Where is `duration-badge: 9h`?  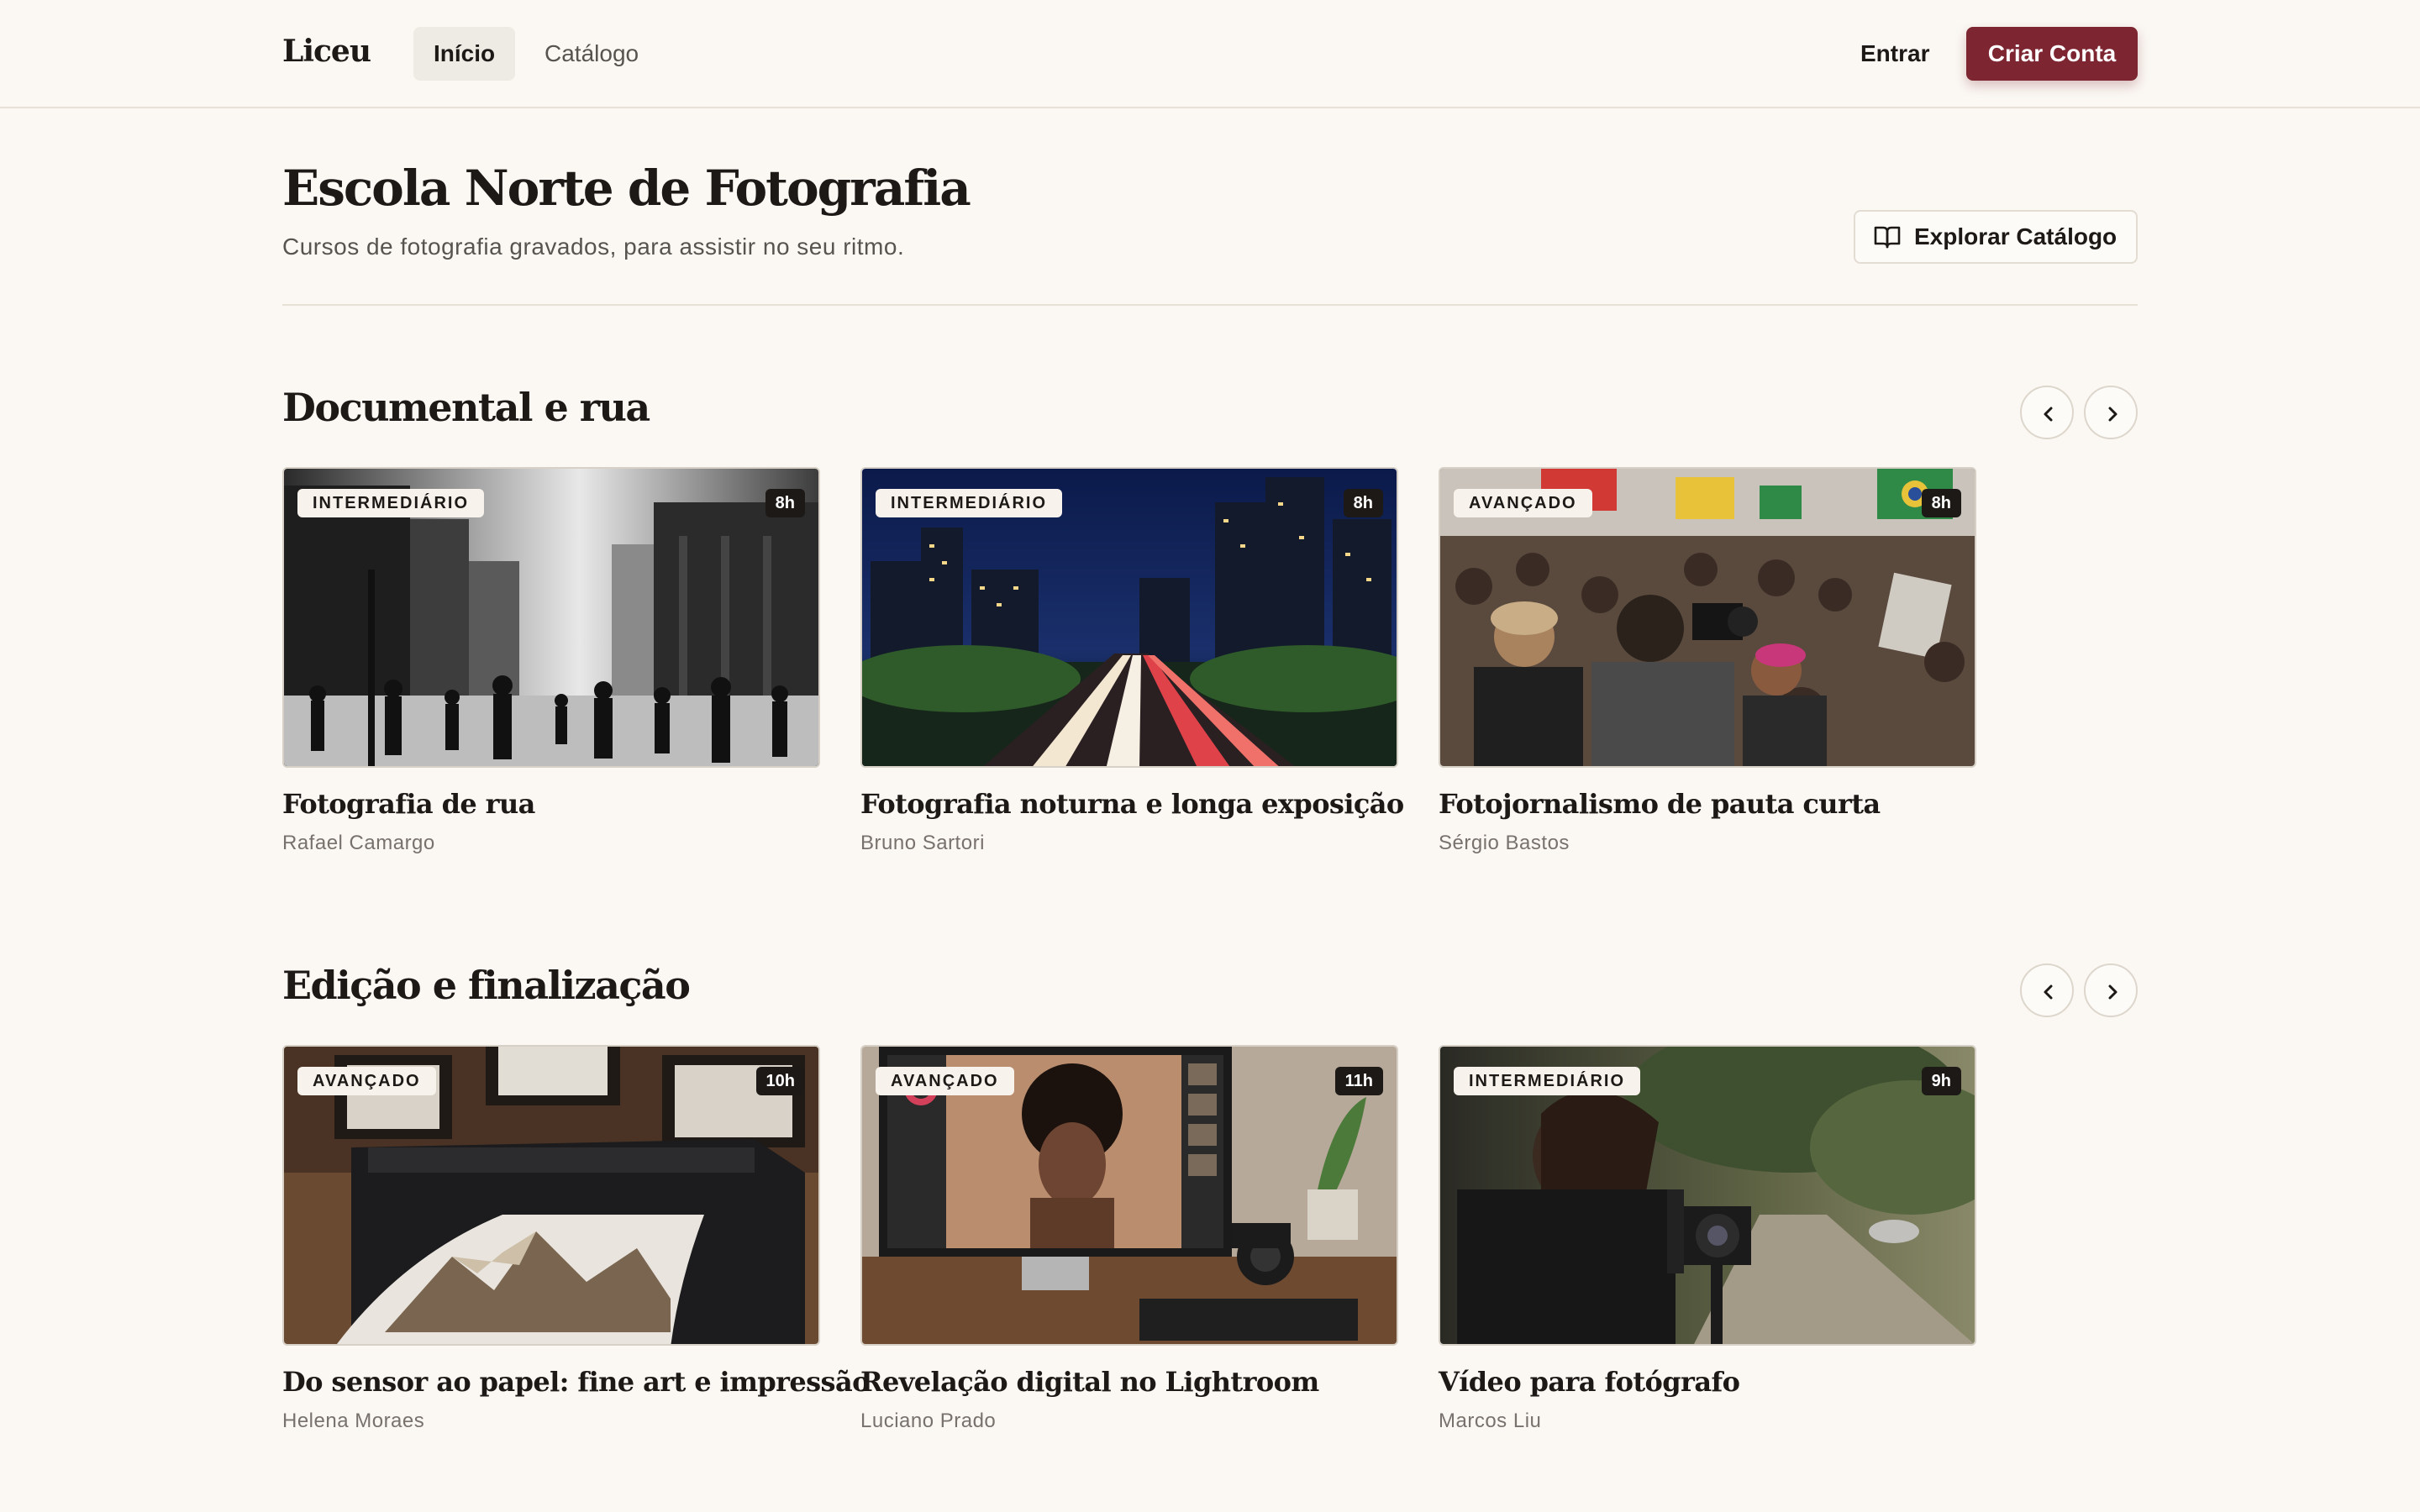 duration-badge: 9h is located at coordinates (1941, 1081).